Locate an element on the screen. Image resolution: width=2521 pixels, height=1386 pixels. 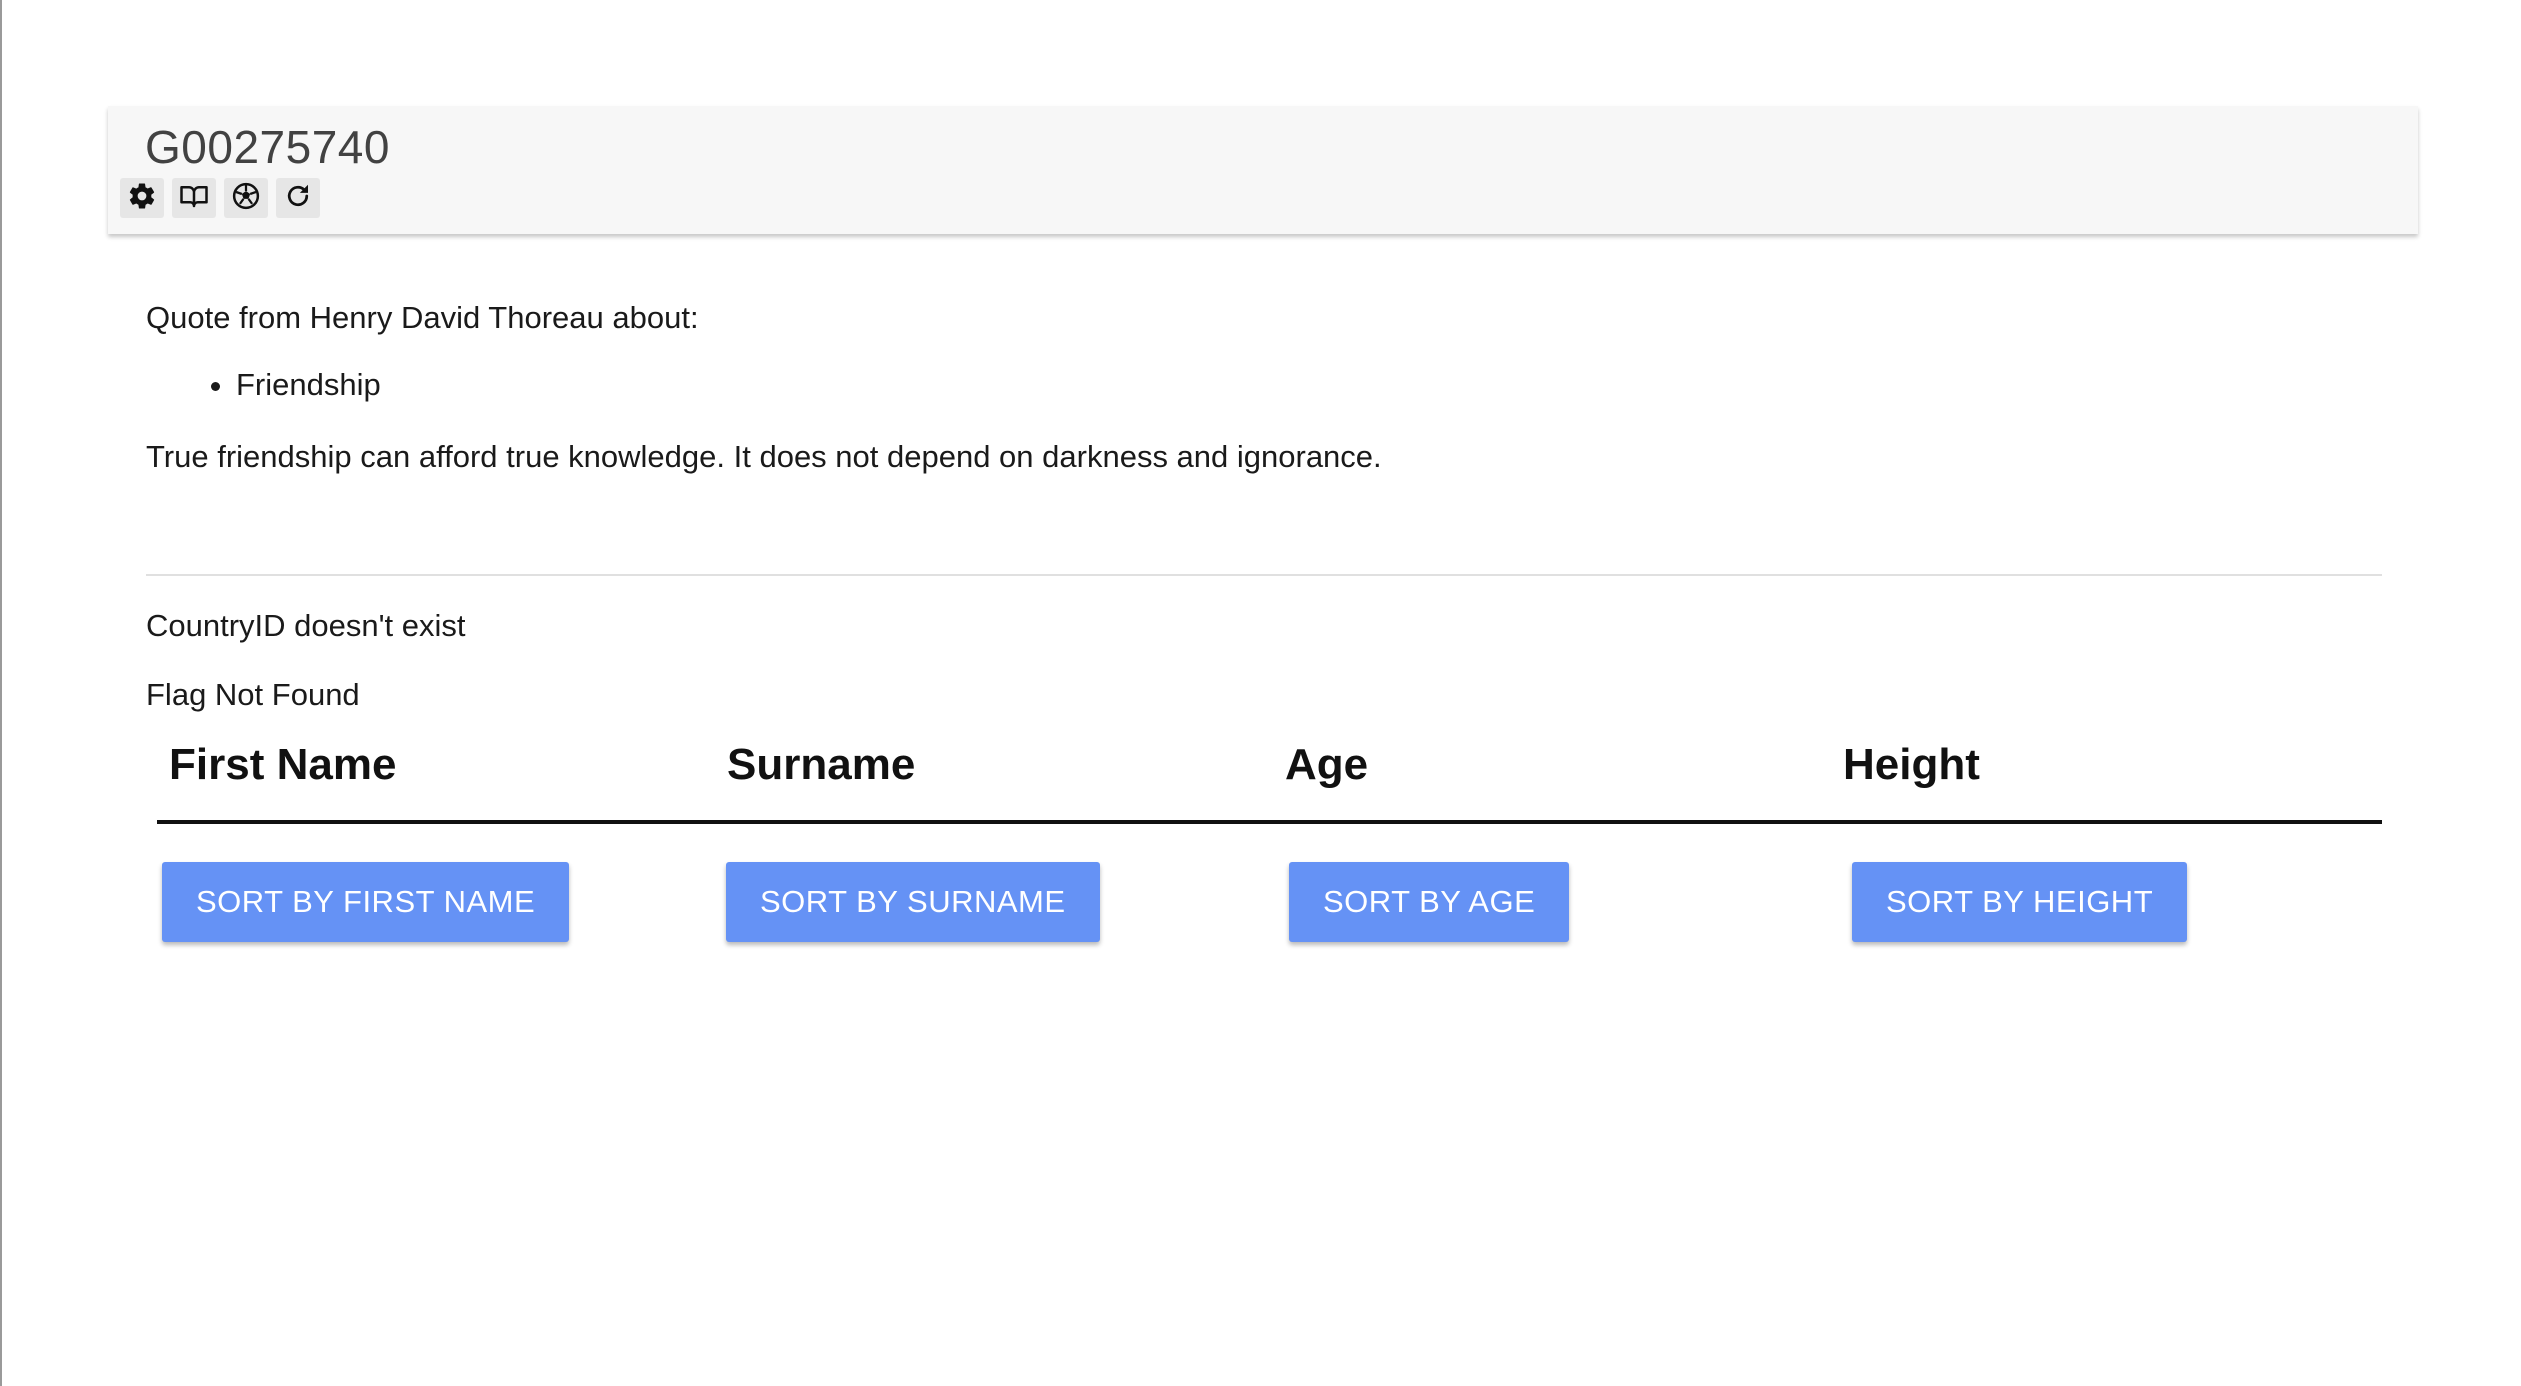
ball-button is located at coordinates (246, 198).